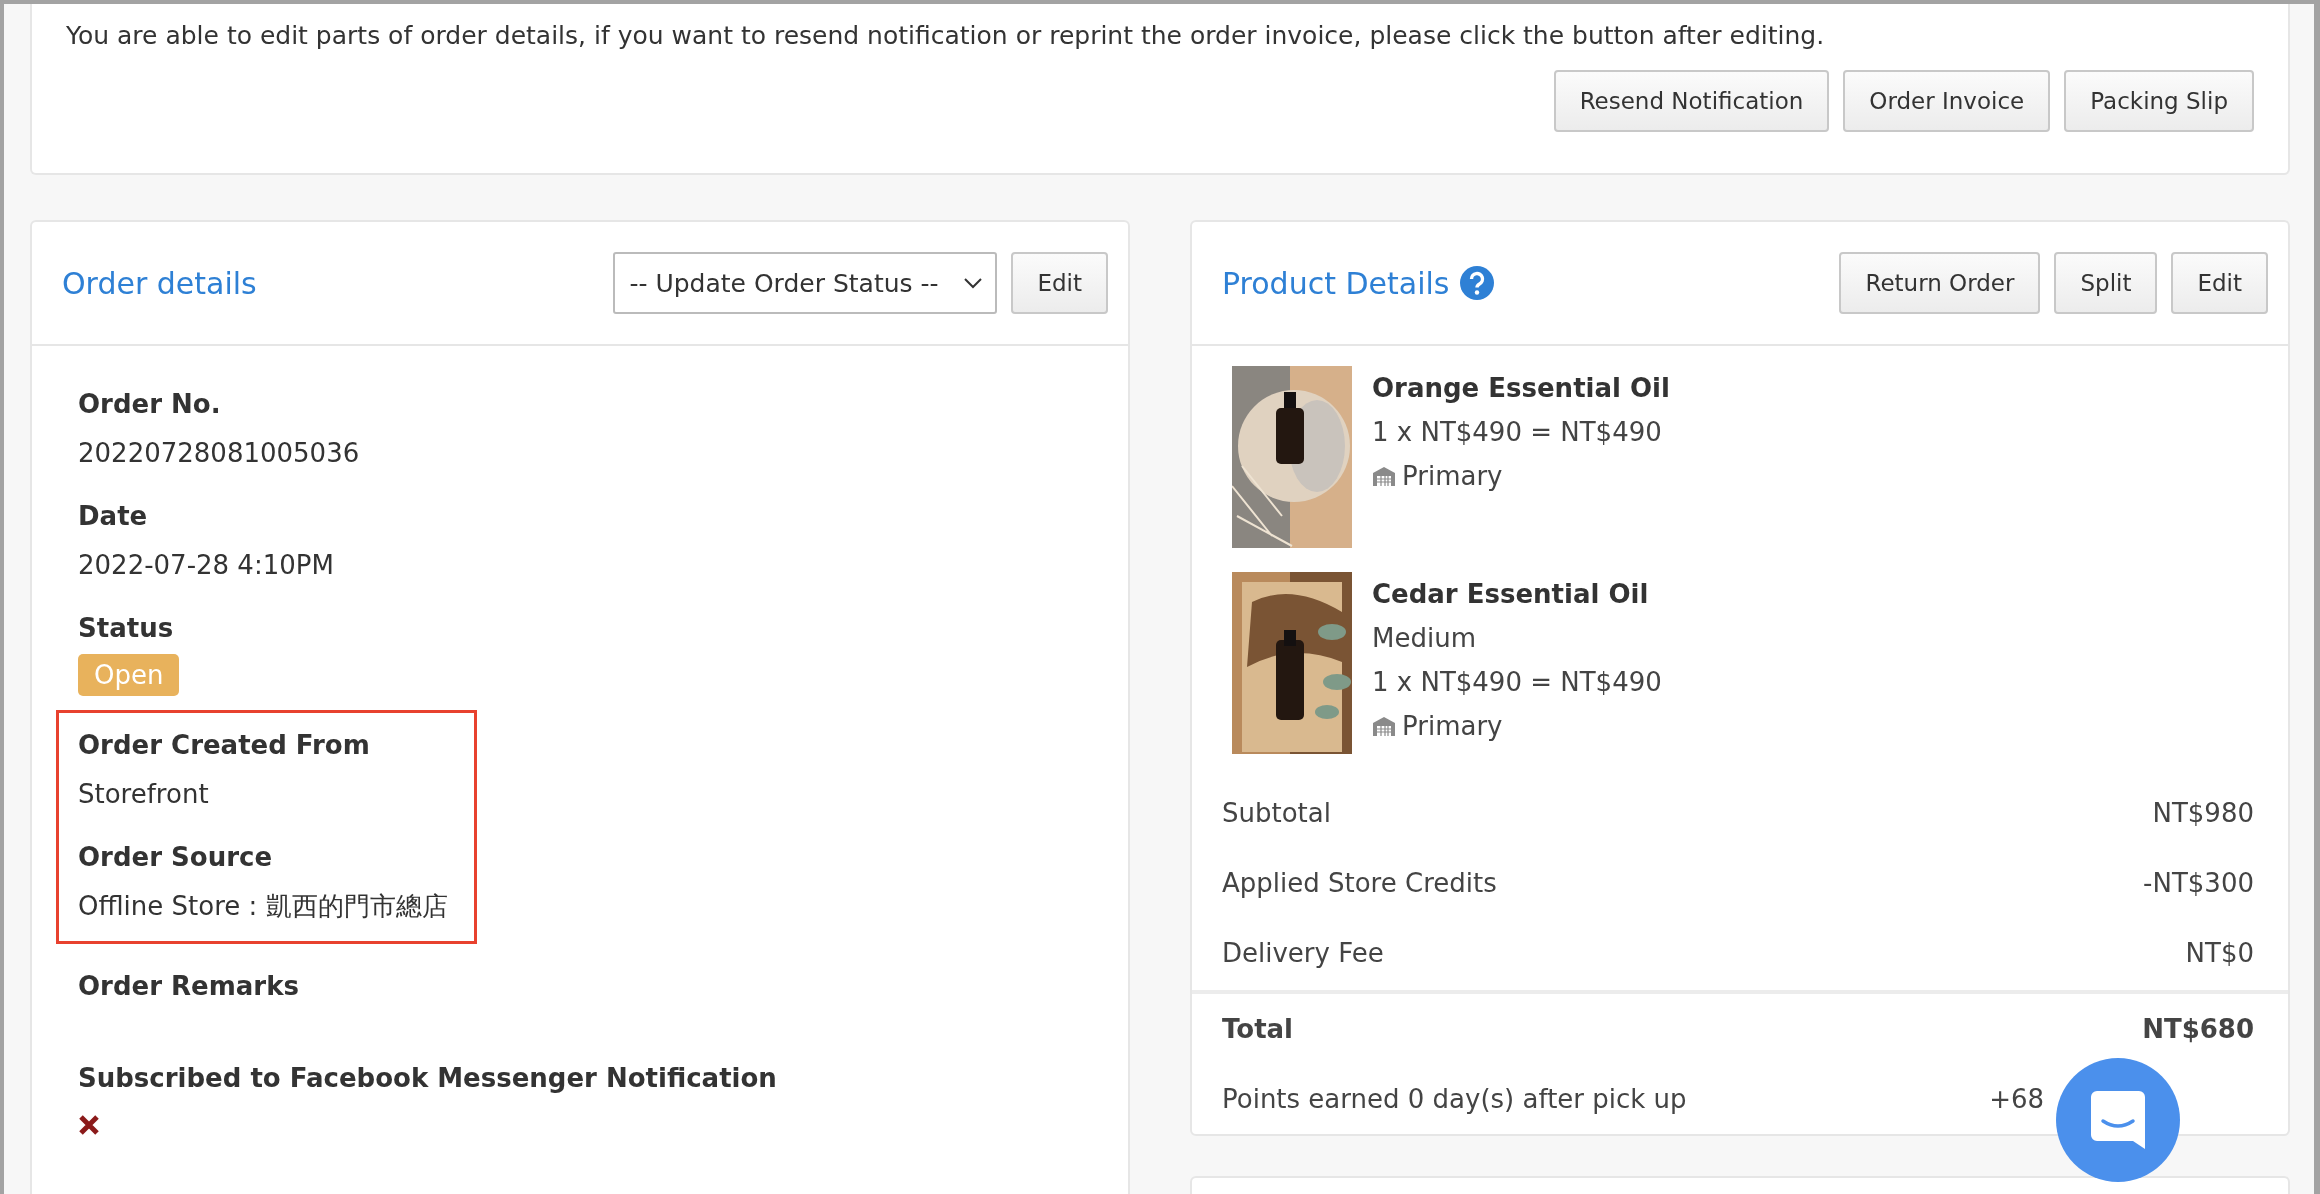 The image size is (2320, 1194). Describe the element at coordinates (175, 857) in the screenshot. I see `field-label: Order Source` at that location.